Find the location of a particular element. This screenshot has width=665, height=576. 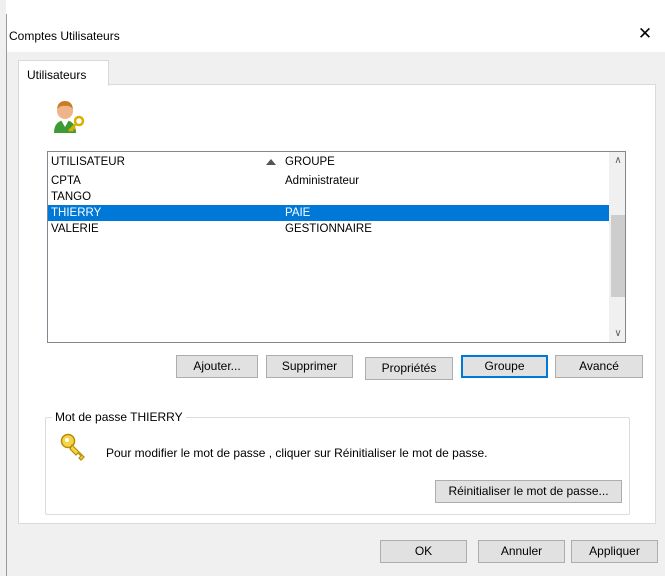

ok-button: OK is located at coordinates (423, 551).